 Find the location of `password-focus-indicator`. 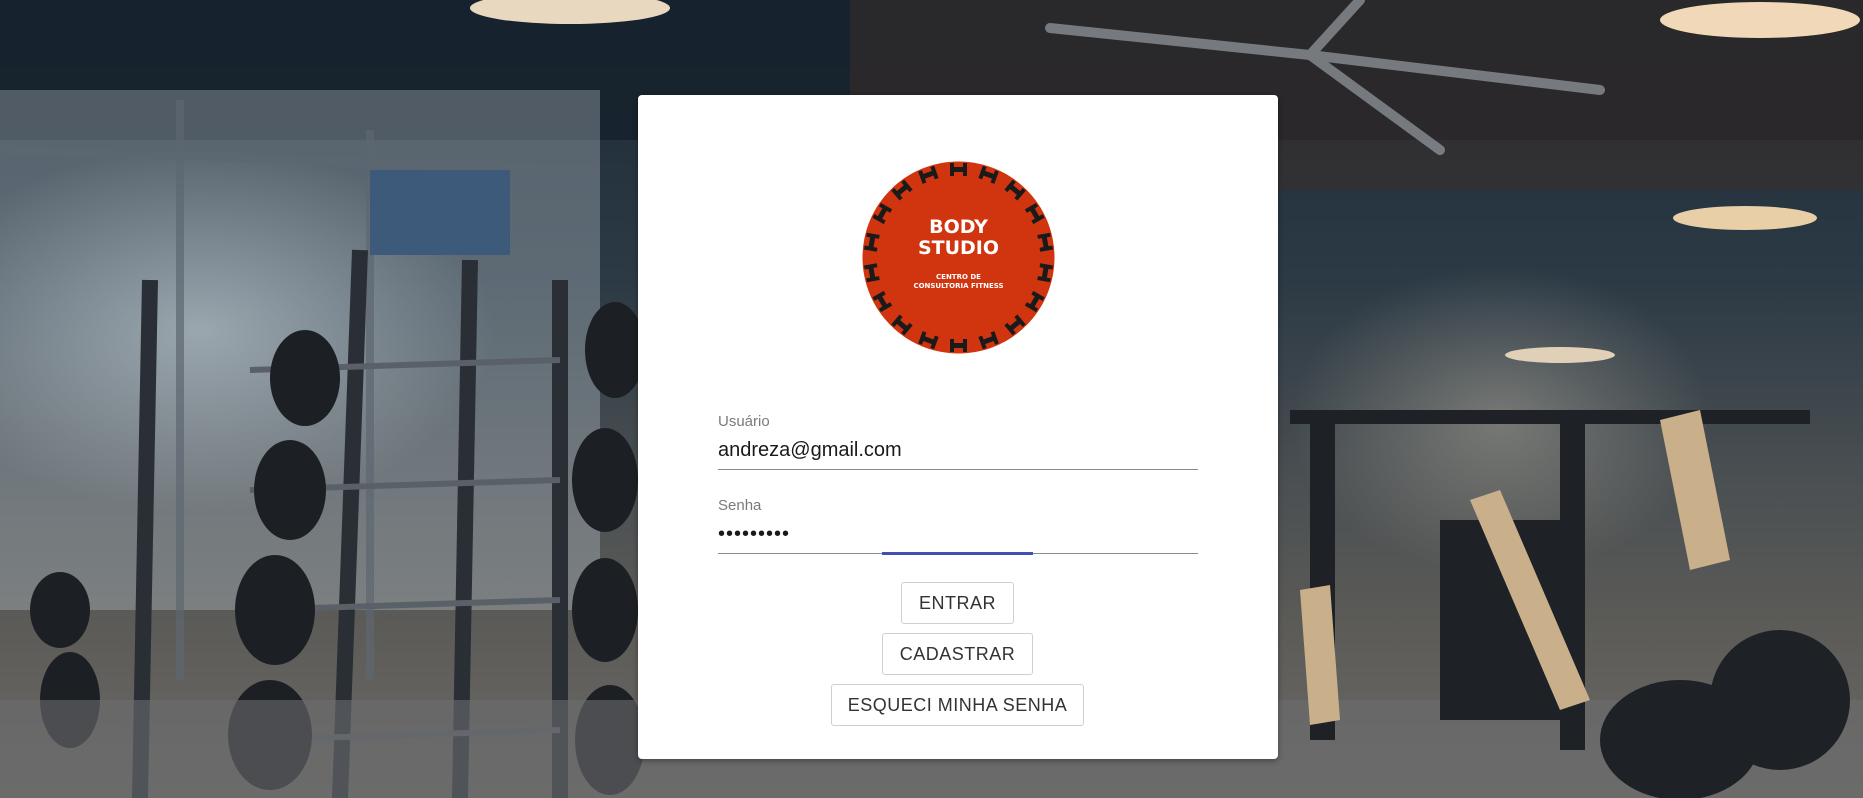

password-focus-indicator is located at coordinates (957, 553).